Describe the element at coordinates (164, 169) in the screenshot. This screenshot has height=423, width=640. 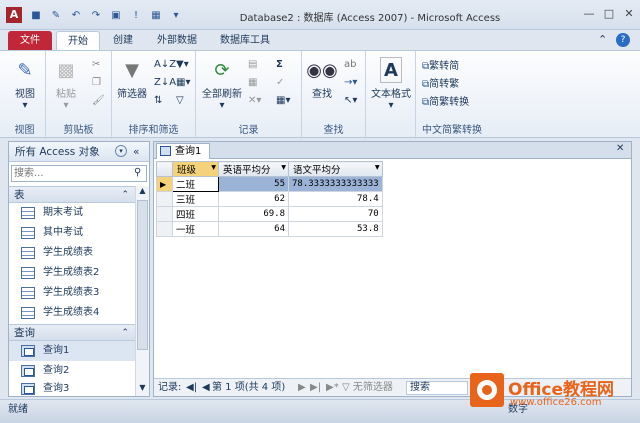
I see `select-all-cell` at that location.